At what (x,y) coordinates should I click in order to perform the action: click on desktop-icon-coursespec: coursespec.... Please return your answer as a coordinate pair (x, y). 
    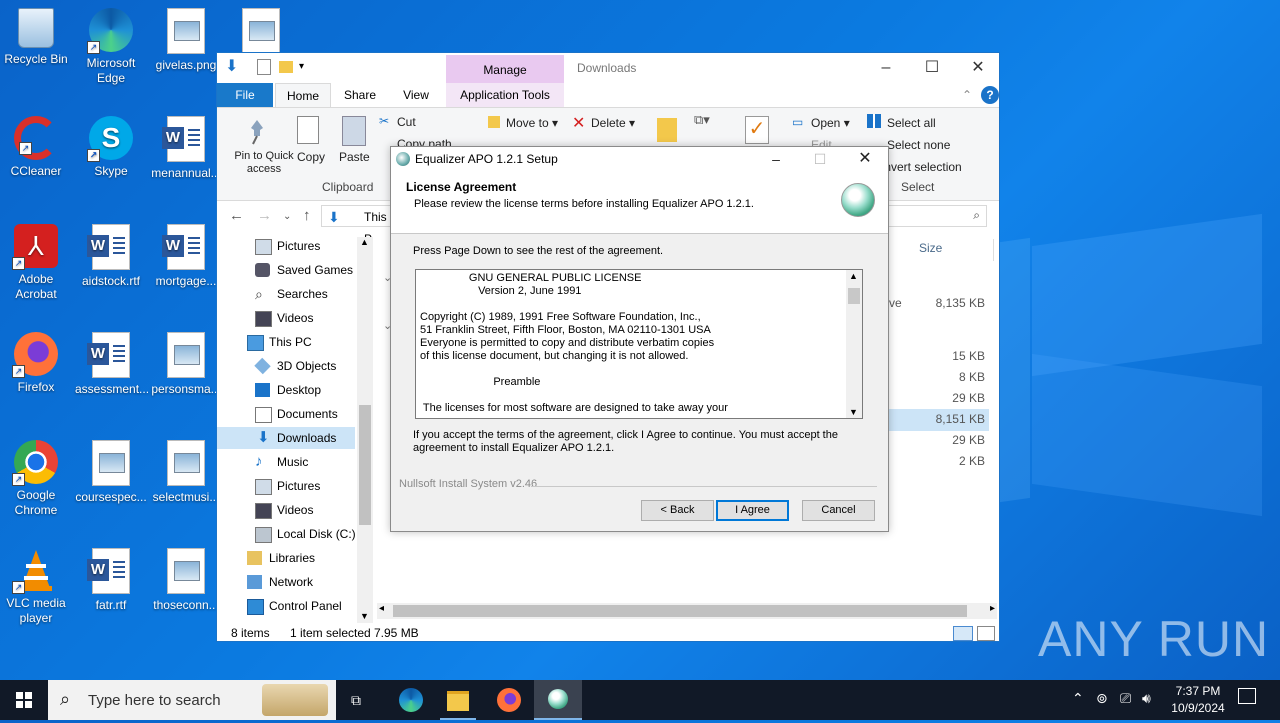
    Looking at the image, I should click on (111, 472).